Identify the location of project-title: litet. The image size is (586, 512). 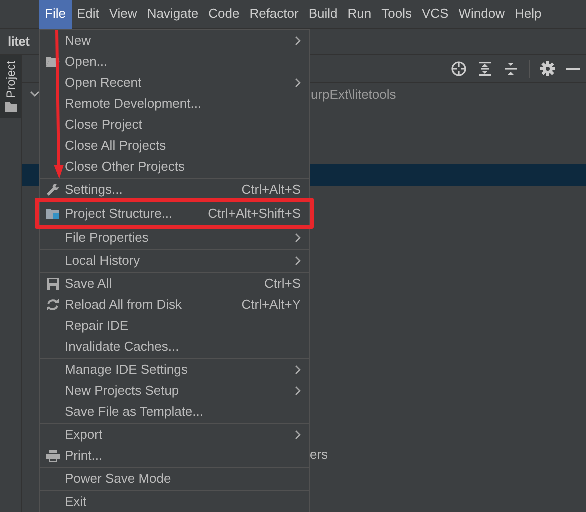
(19, 41).